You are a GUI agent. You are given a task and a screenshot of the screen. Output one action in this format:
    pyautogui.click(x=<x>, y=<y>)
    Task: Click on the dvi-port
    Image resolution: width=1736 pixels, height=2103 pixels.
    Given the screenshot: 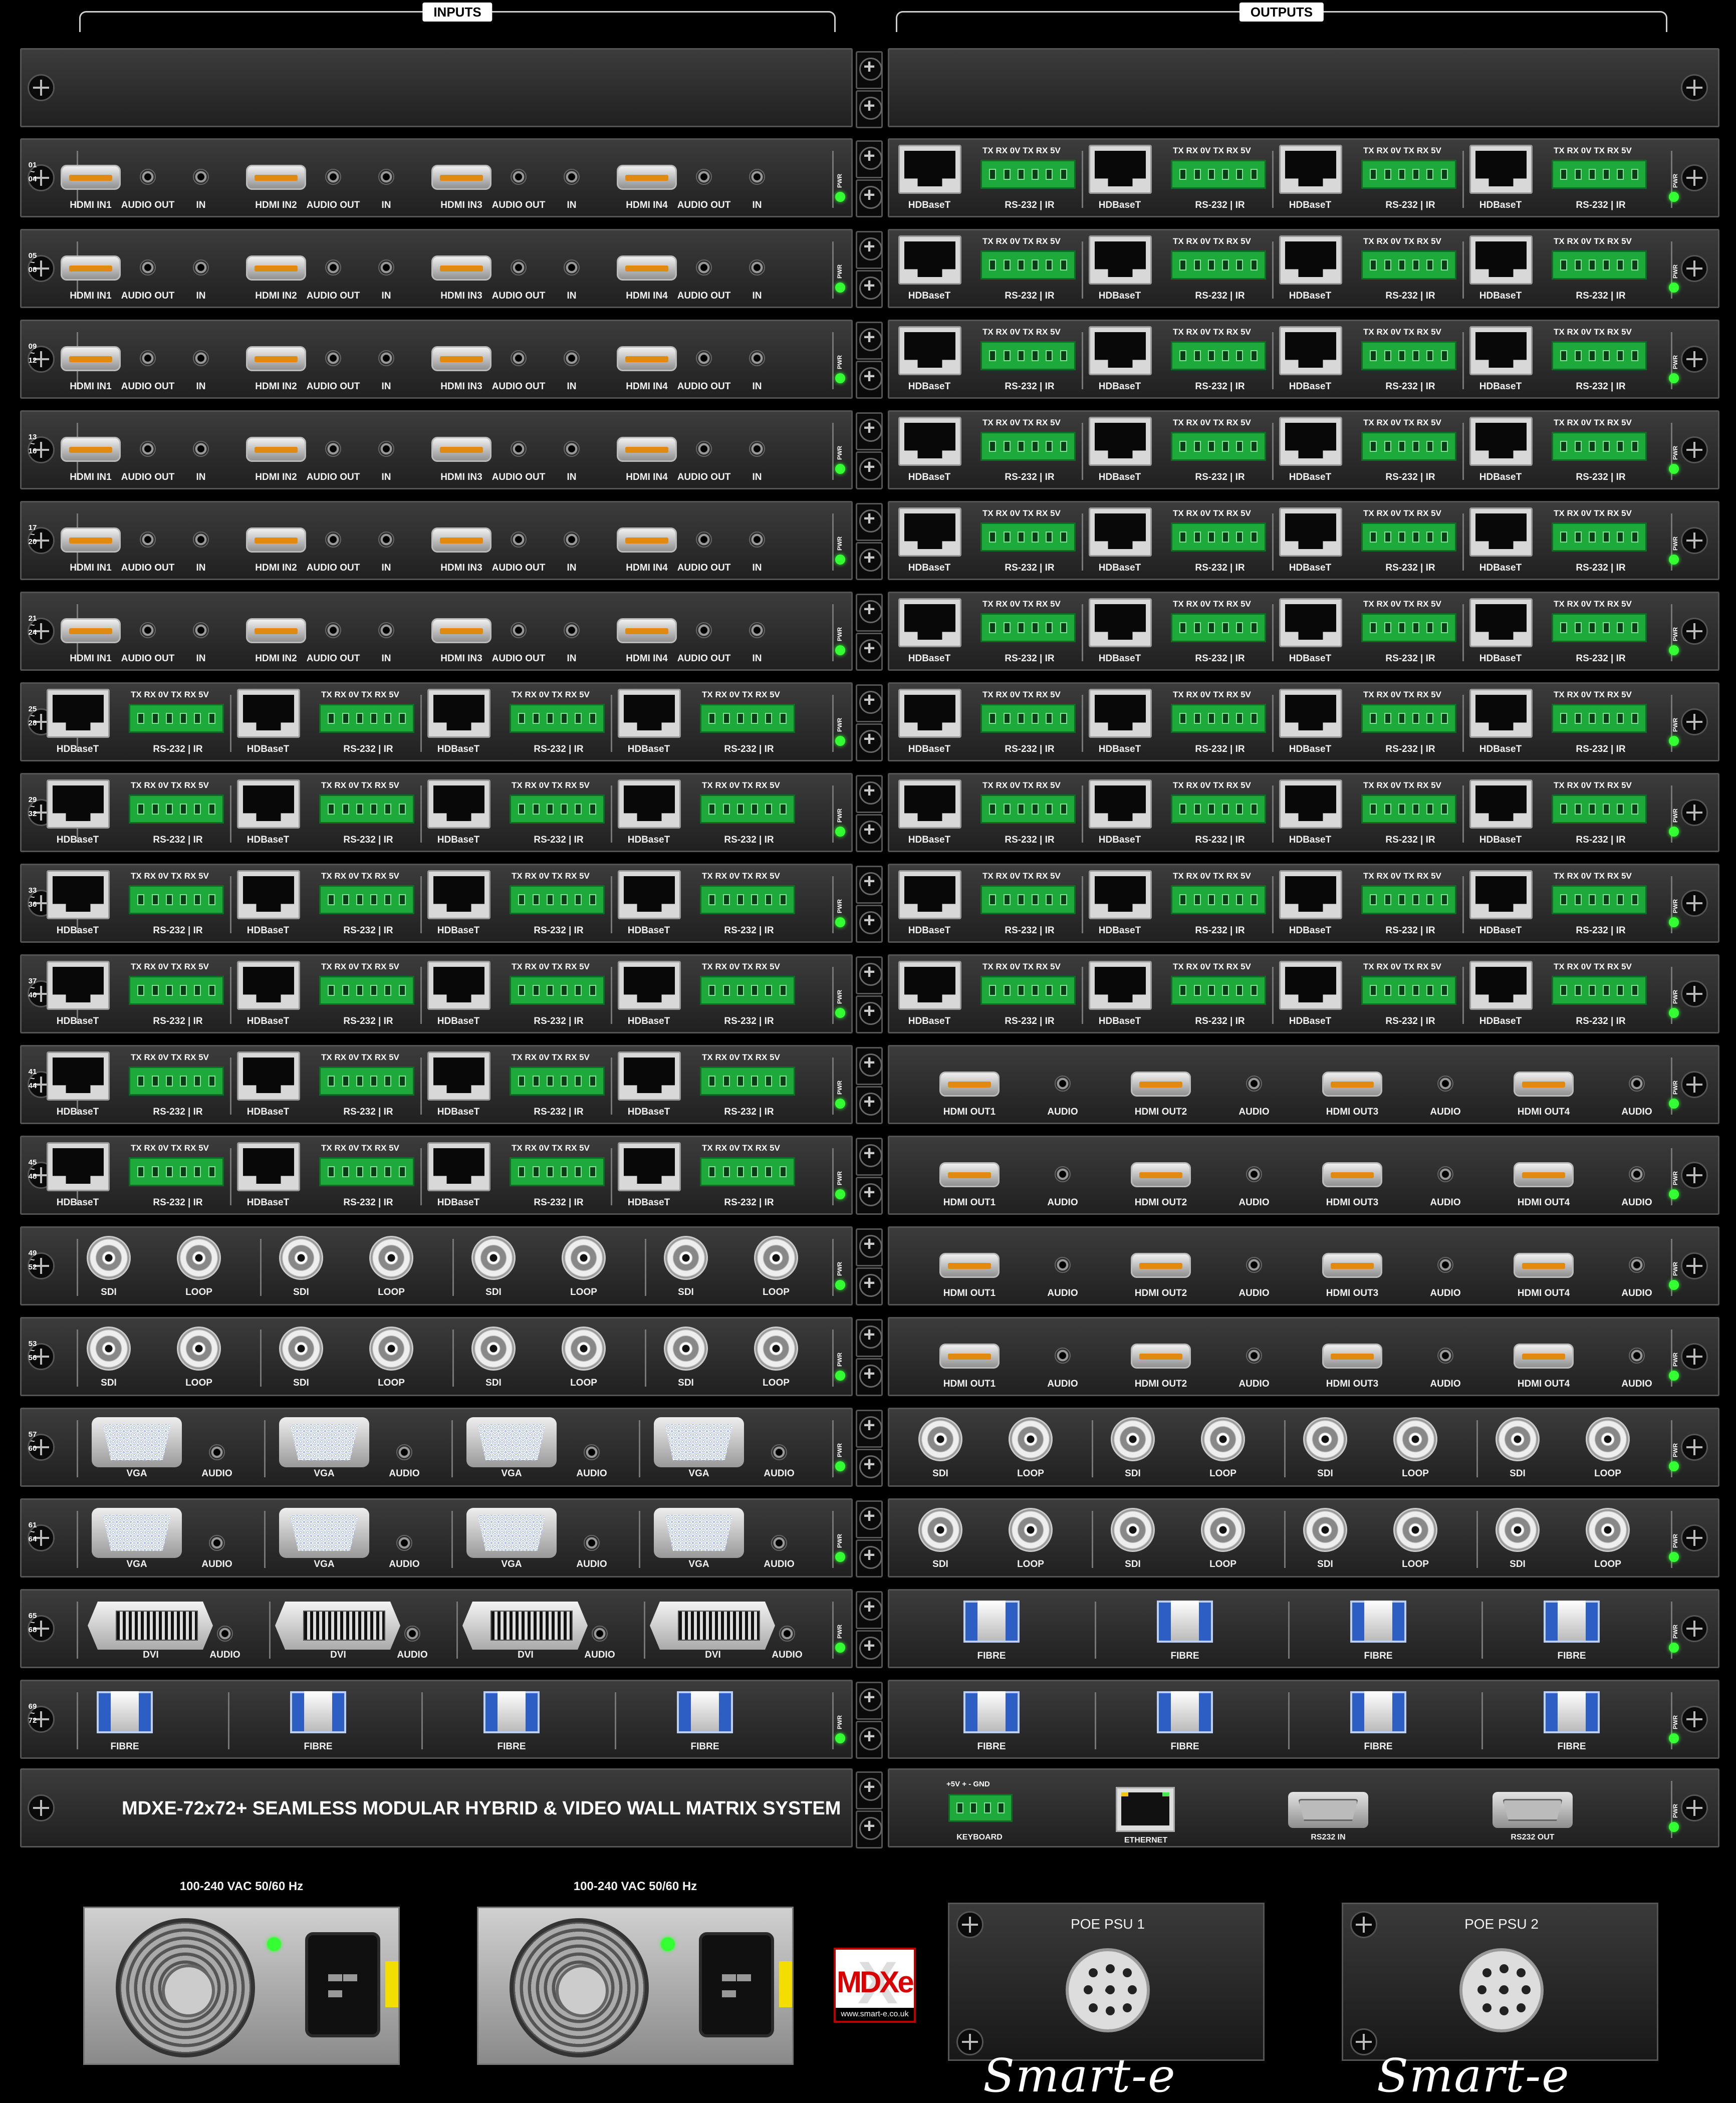 What is the action you would take?
    pyautogui.click(x=525, y=1626)
    